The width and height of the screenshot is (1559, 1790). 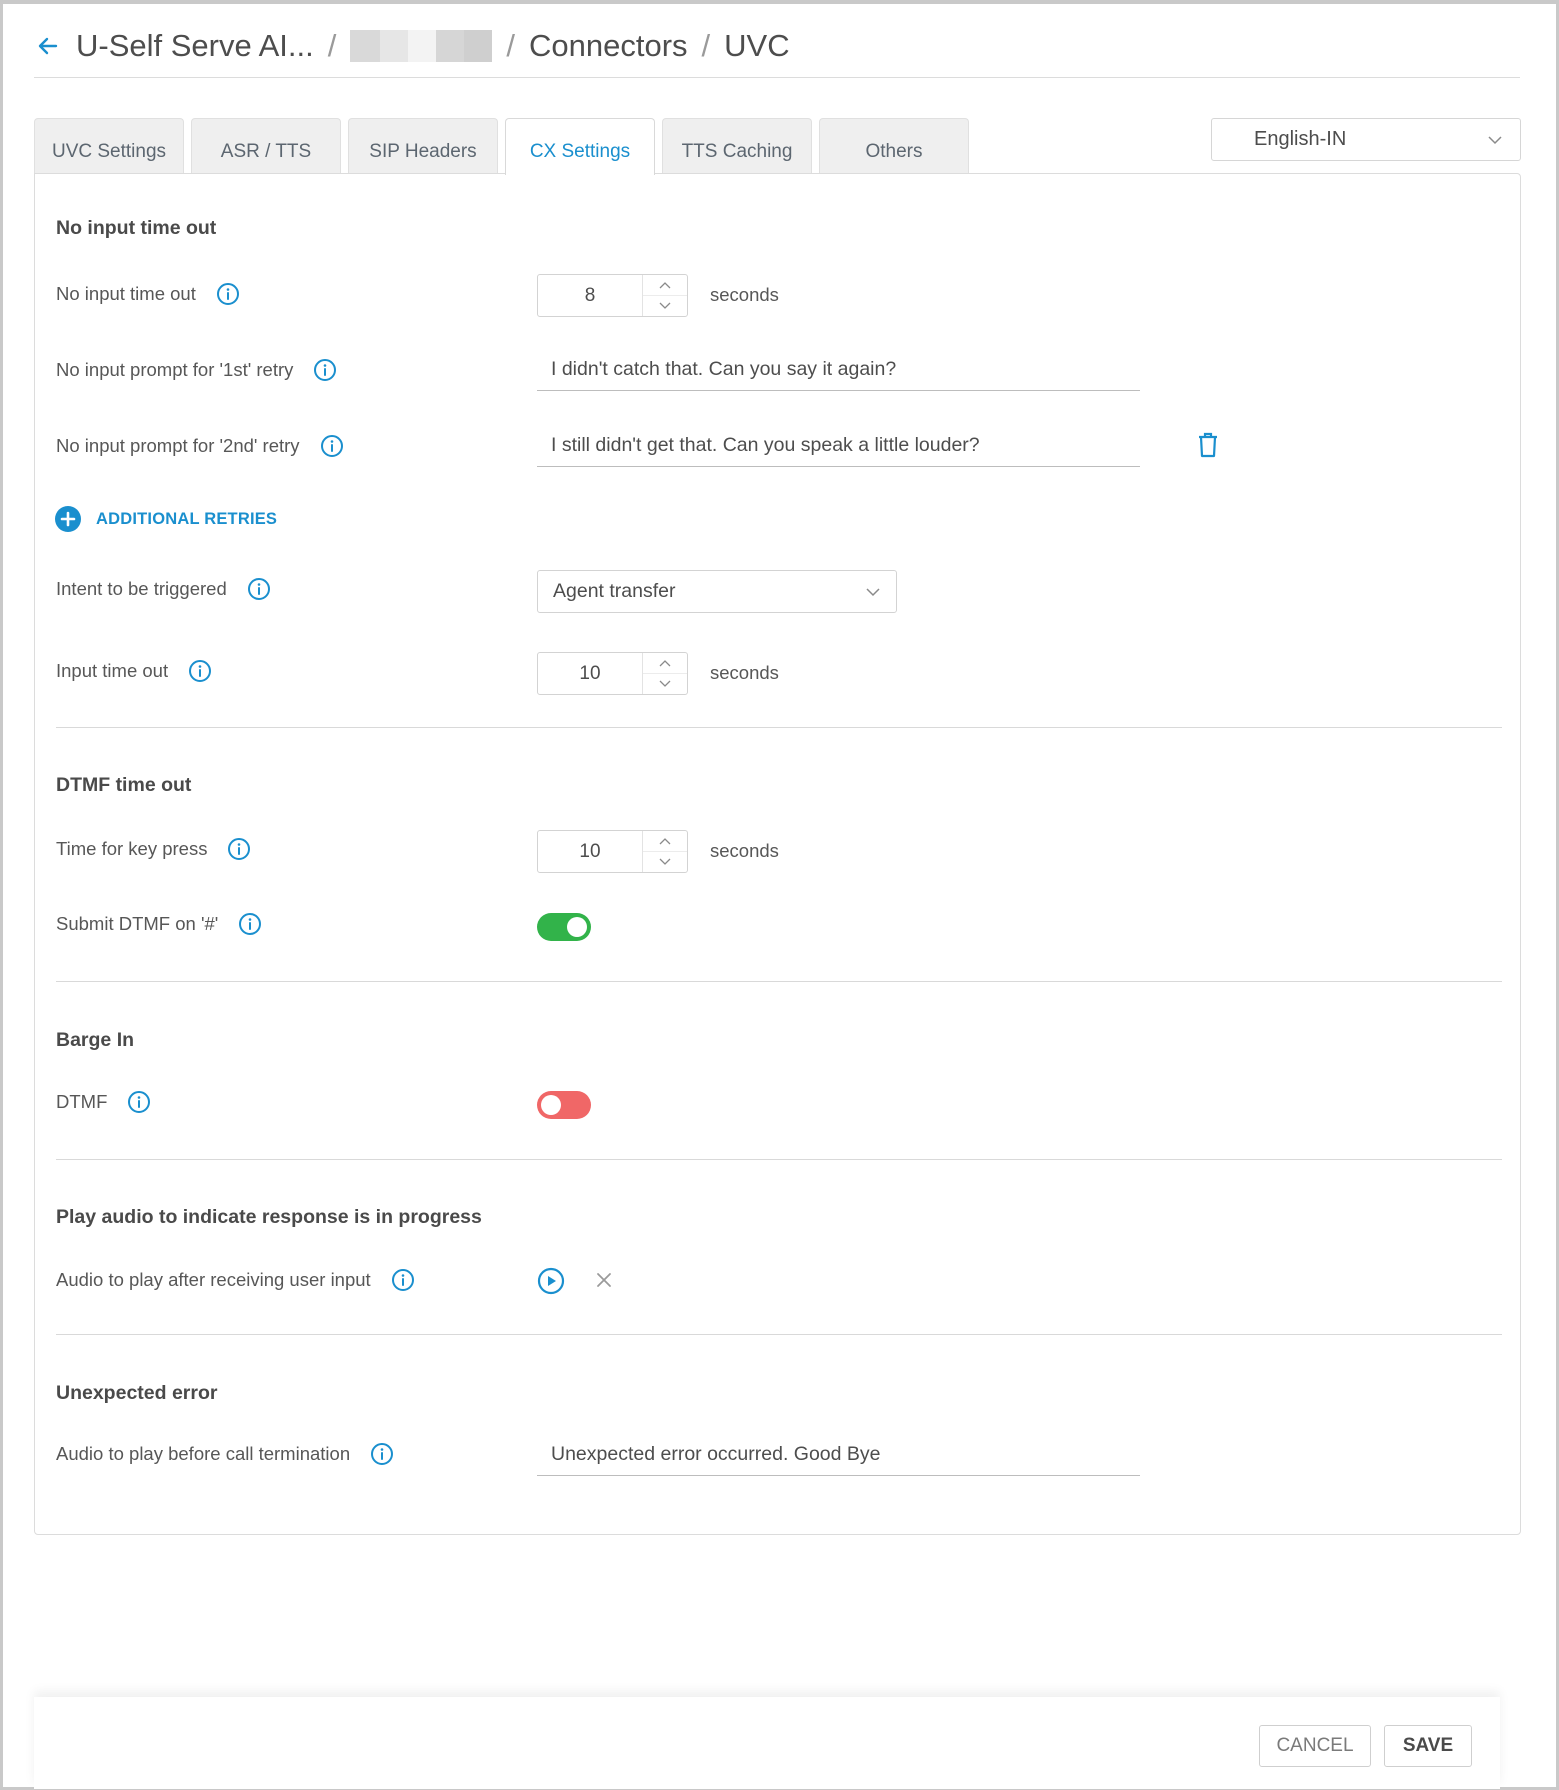 I want to click on section-title-barge-in: Barge In, so click(x=95, y=1040).